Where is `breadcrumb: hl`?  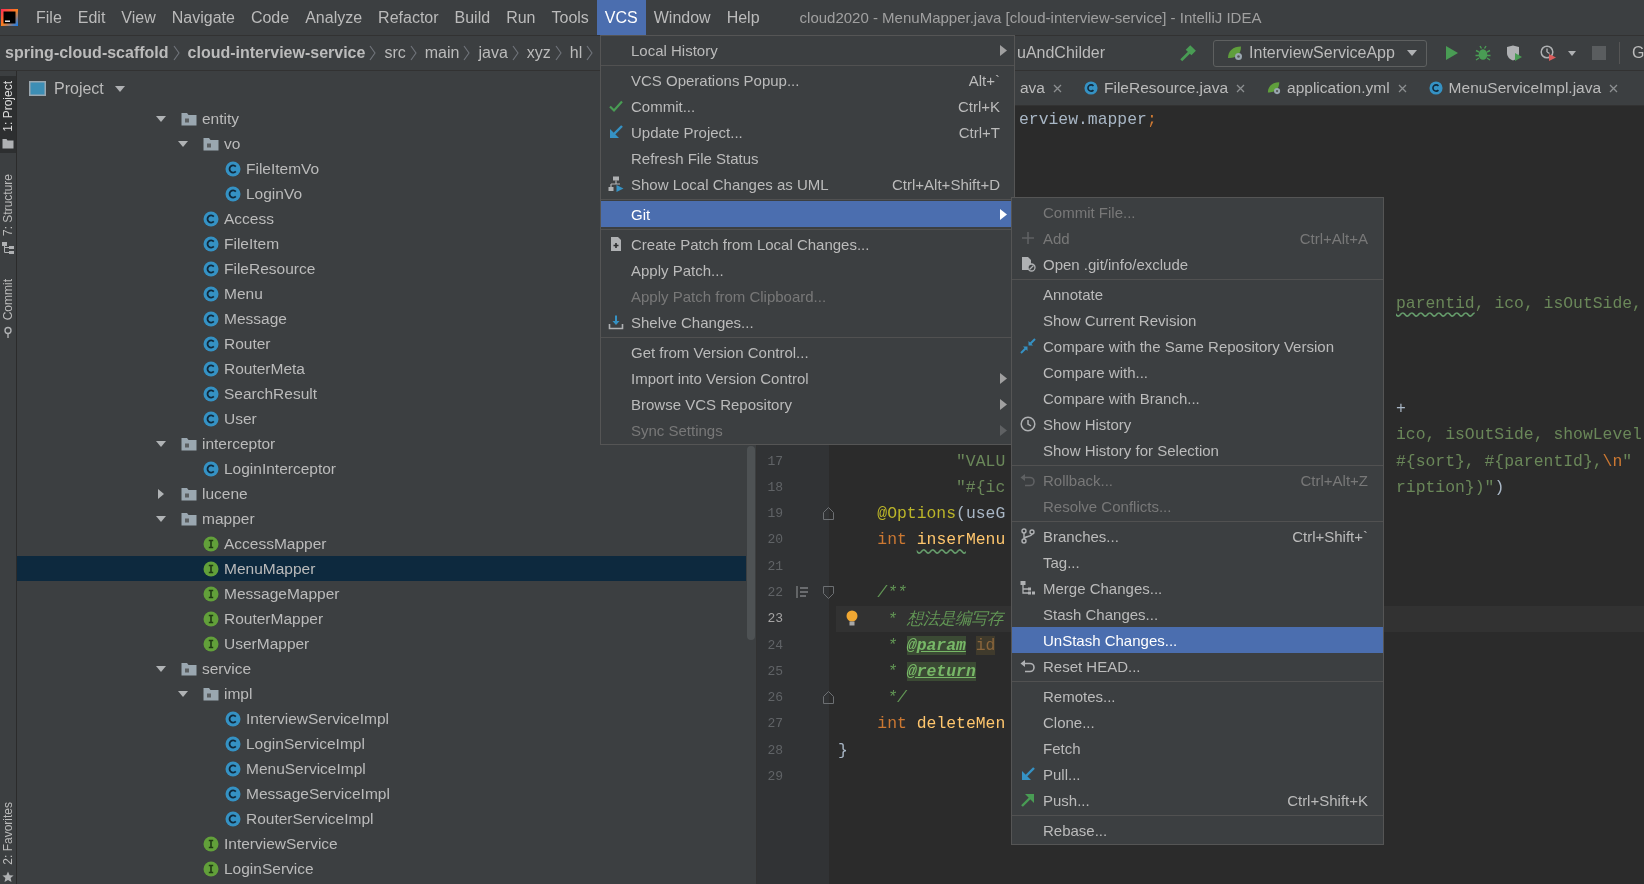
breadcrumb: hl is located at coordinates (576, 53).